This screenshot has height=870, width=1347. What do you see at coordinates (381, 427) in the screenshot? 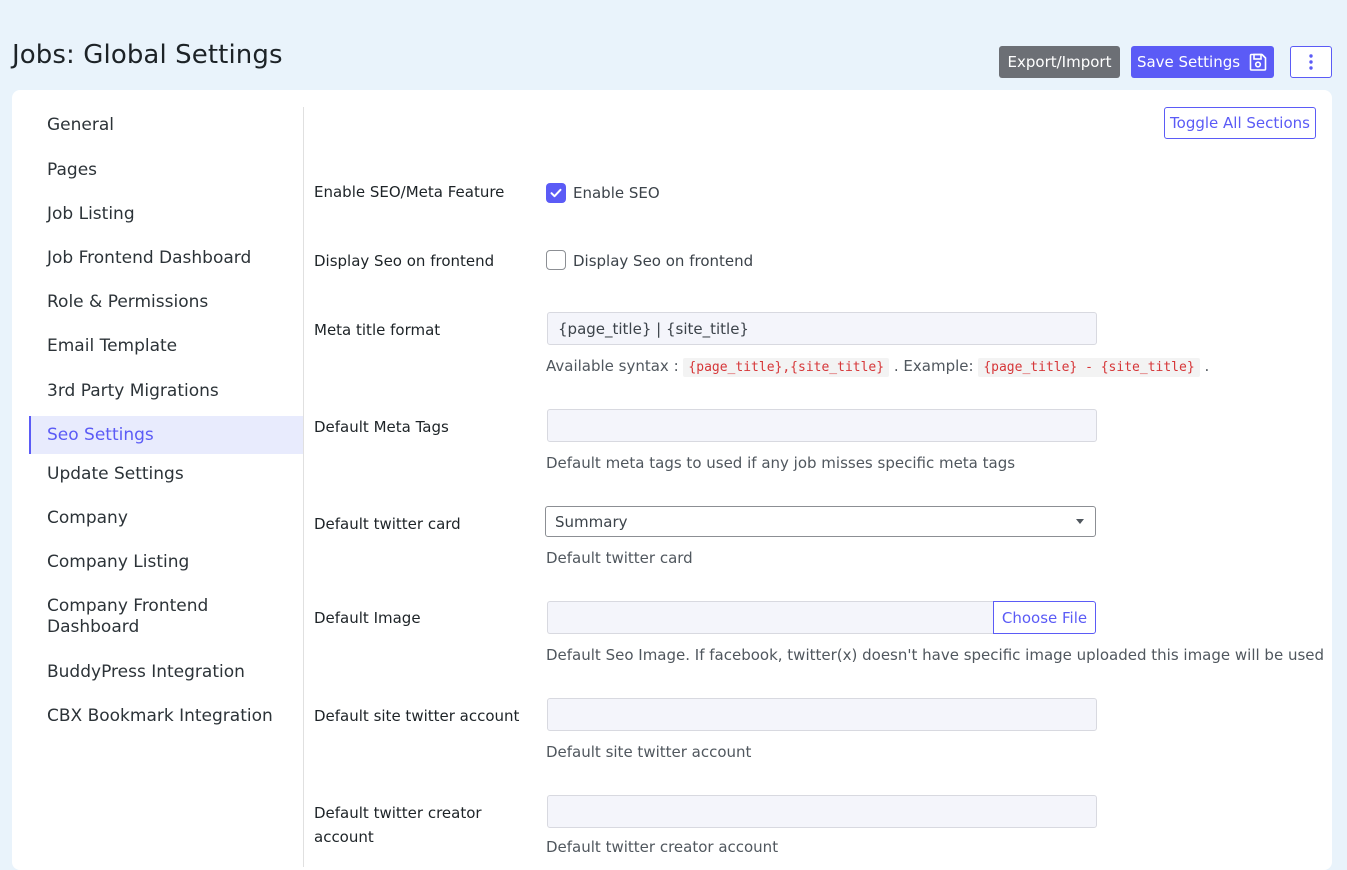
I see `meta-tags-label: Default Meta Tags` at bounding box center [381, 427].